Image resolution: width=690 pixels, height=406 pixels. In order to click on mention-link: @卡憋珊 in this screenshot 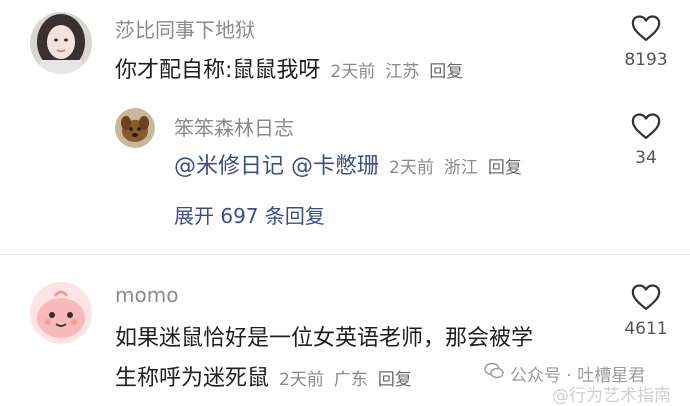, I will do `click(335, 166)`.